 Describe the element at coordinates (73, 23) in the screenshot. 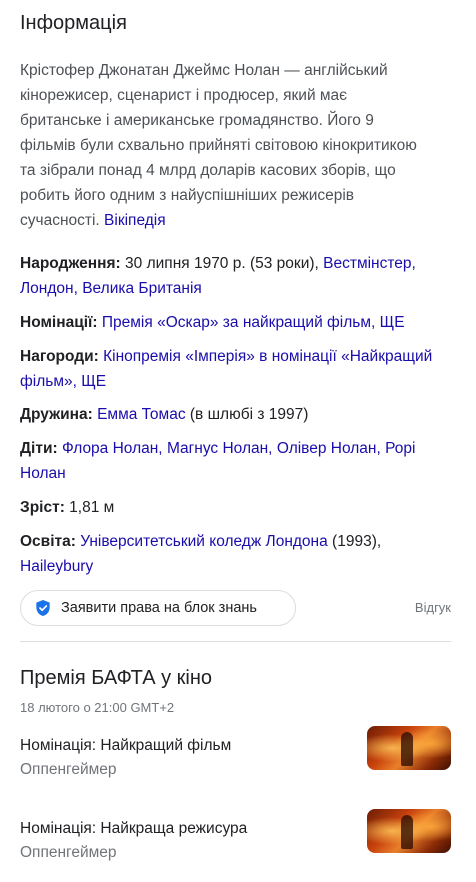

I see `panel-heading: Інформація` at that location.